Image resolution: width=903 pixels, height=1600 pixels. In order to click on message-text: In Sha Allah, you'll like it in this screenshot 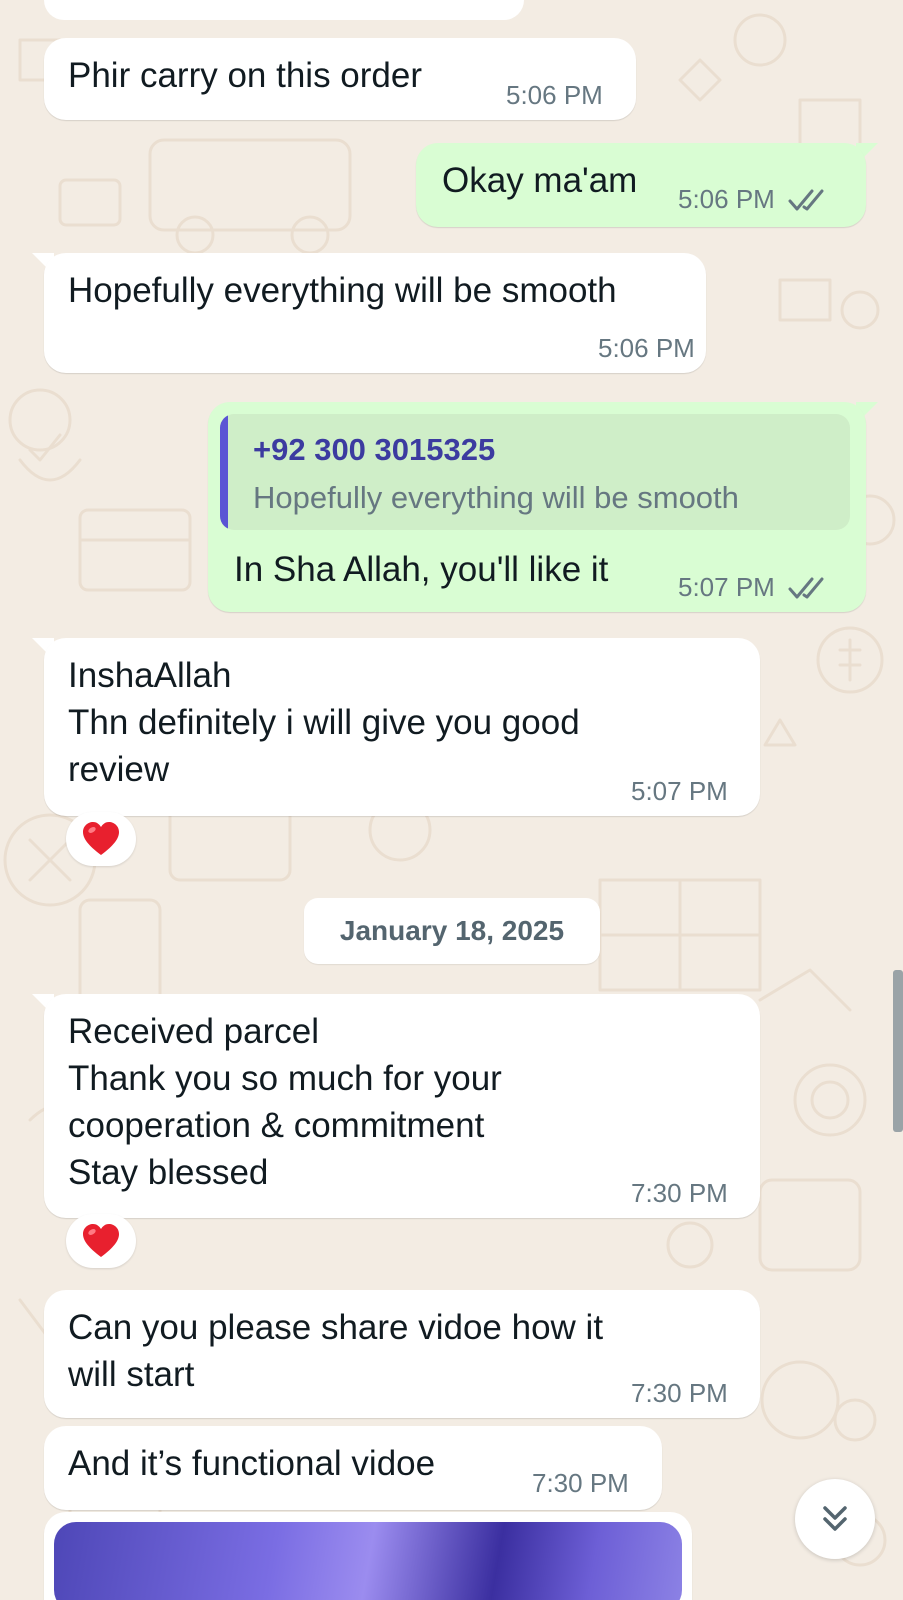, I will do `click(421, 569)`.